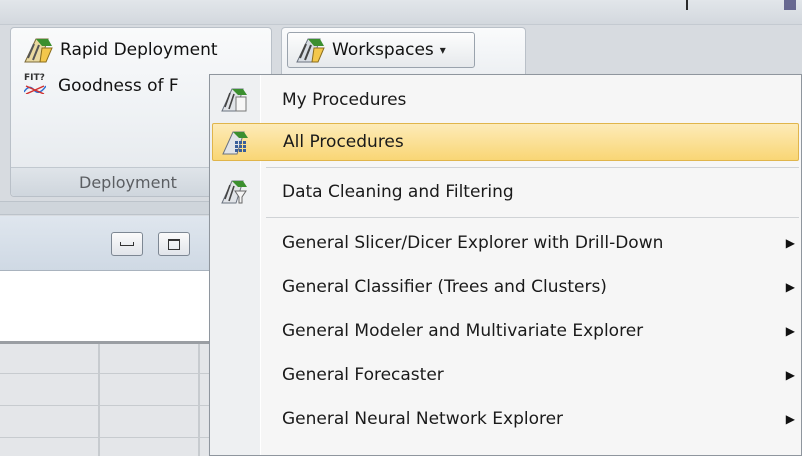 This screenshot has width=802, height=456. I want to click on workspaces-ribbon-tab: Workspaces ▾, so click(403, 52).